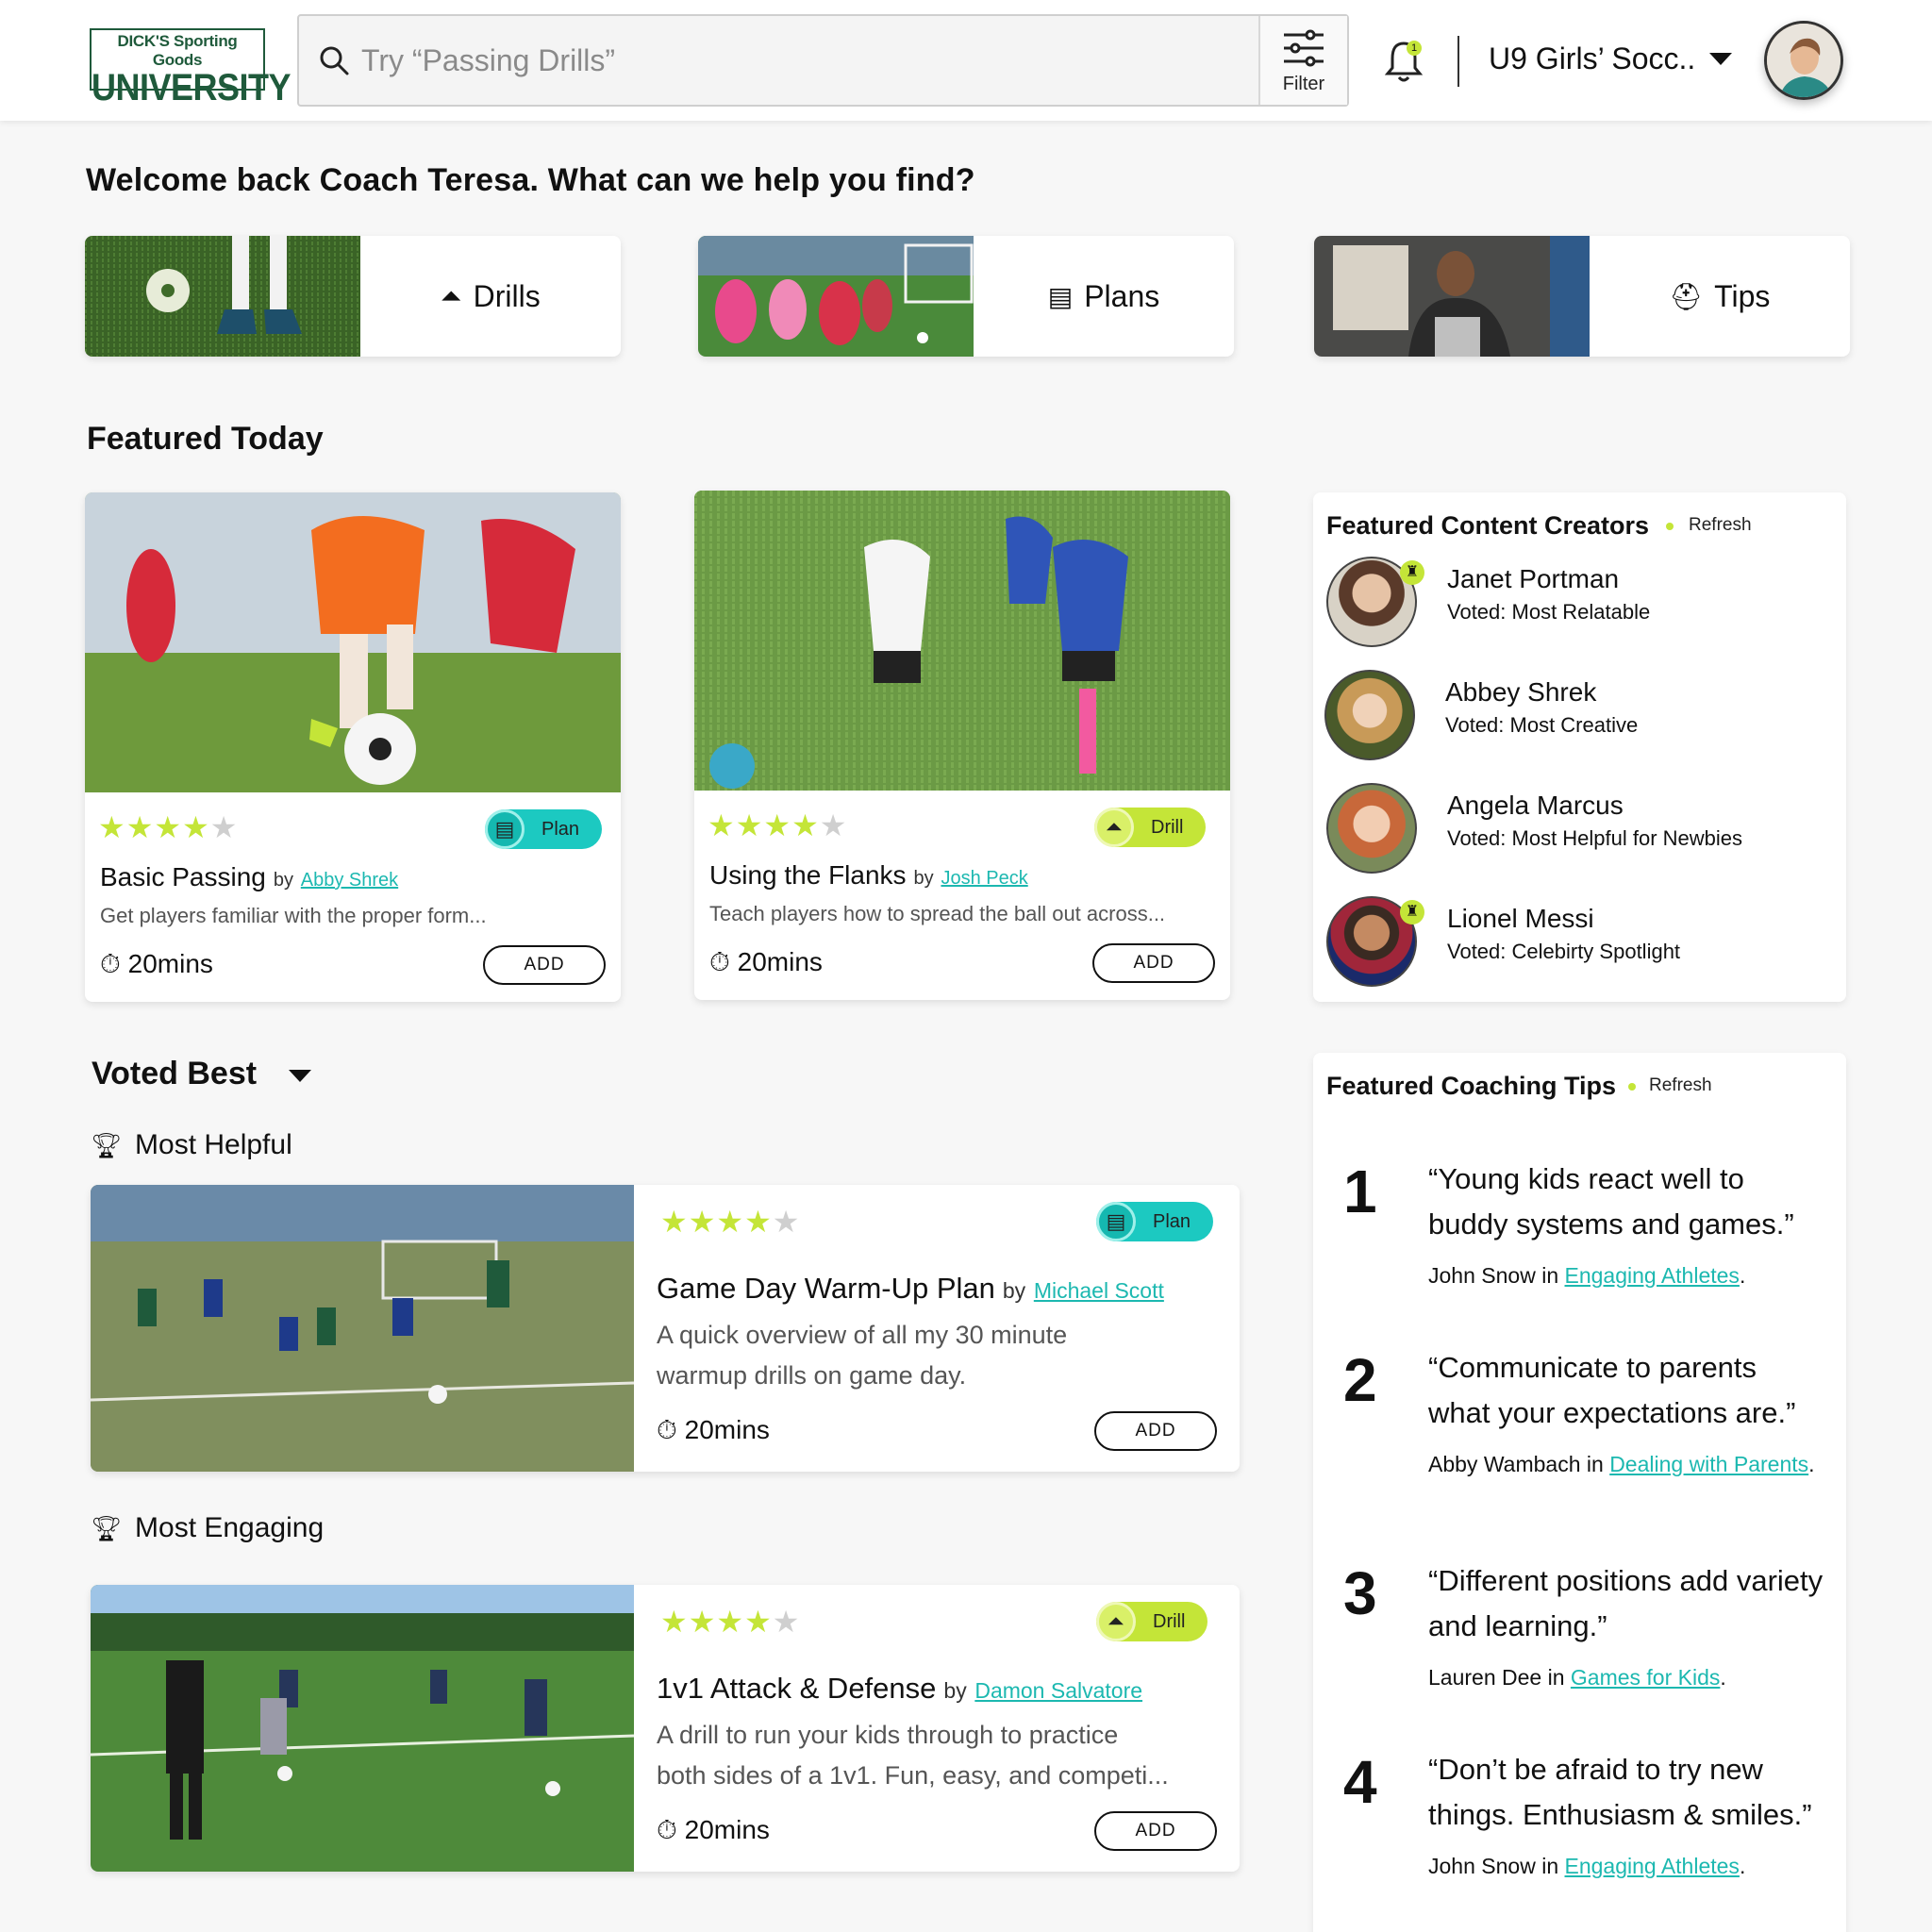 The image size is (1932, 1932). What do you see at coordinates (1304, 48) in the screenshot?
I see `sliders-icon` at bounding box center [1304, 48].